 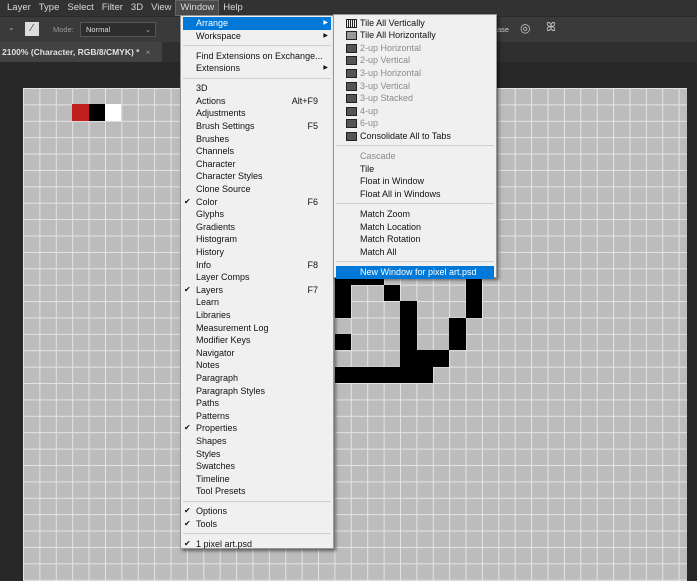 What do you see at coordinates (197, 8) in the screenshot?
I see `menu-window: Window` at bounding box center [197, 8].